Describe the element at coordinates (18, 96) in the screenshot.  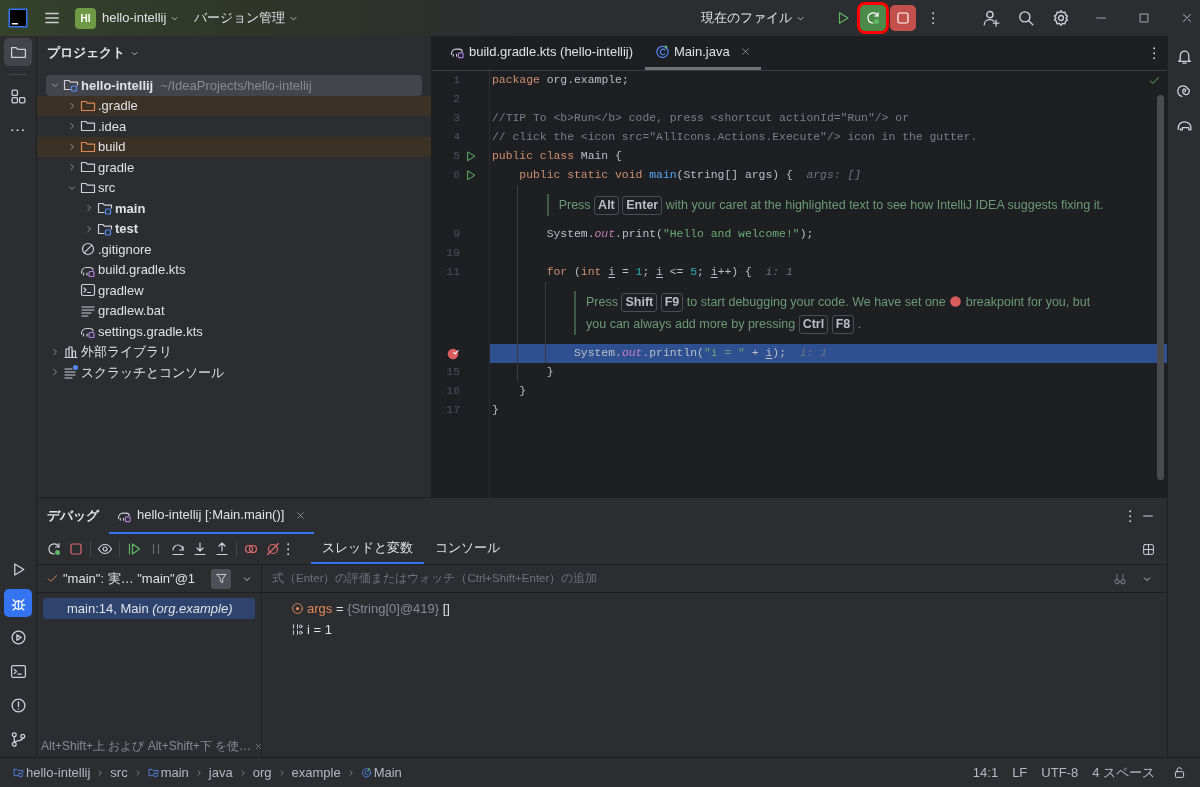
I see `structure-icon` at that location.